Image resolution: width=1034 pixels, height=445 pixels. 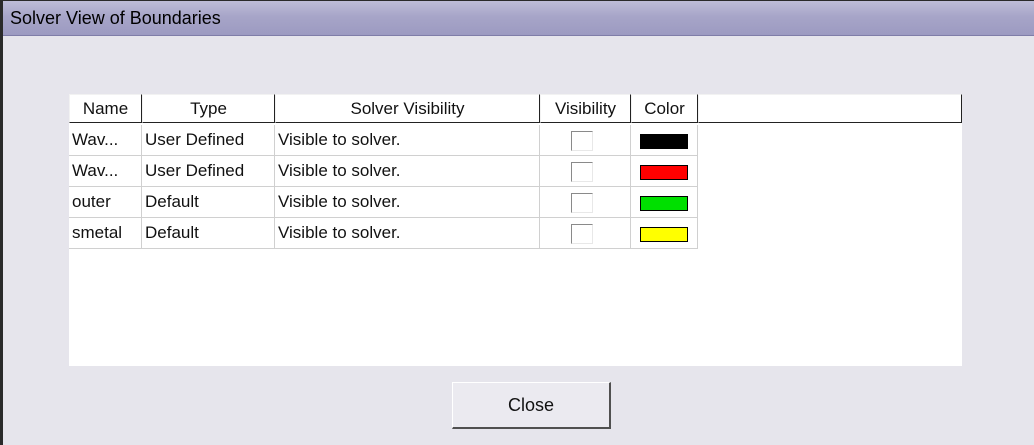 What do you see at coordinates (407, 108) in the screenshot?
I see `column-header-solver-visibility: Solver Visibility` at bounding box center [407, 108].